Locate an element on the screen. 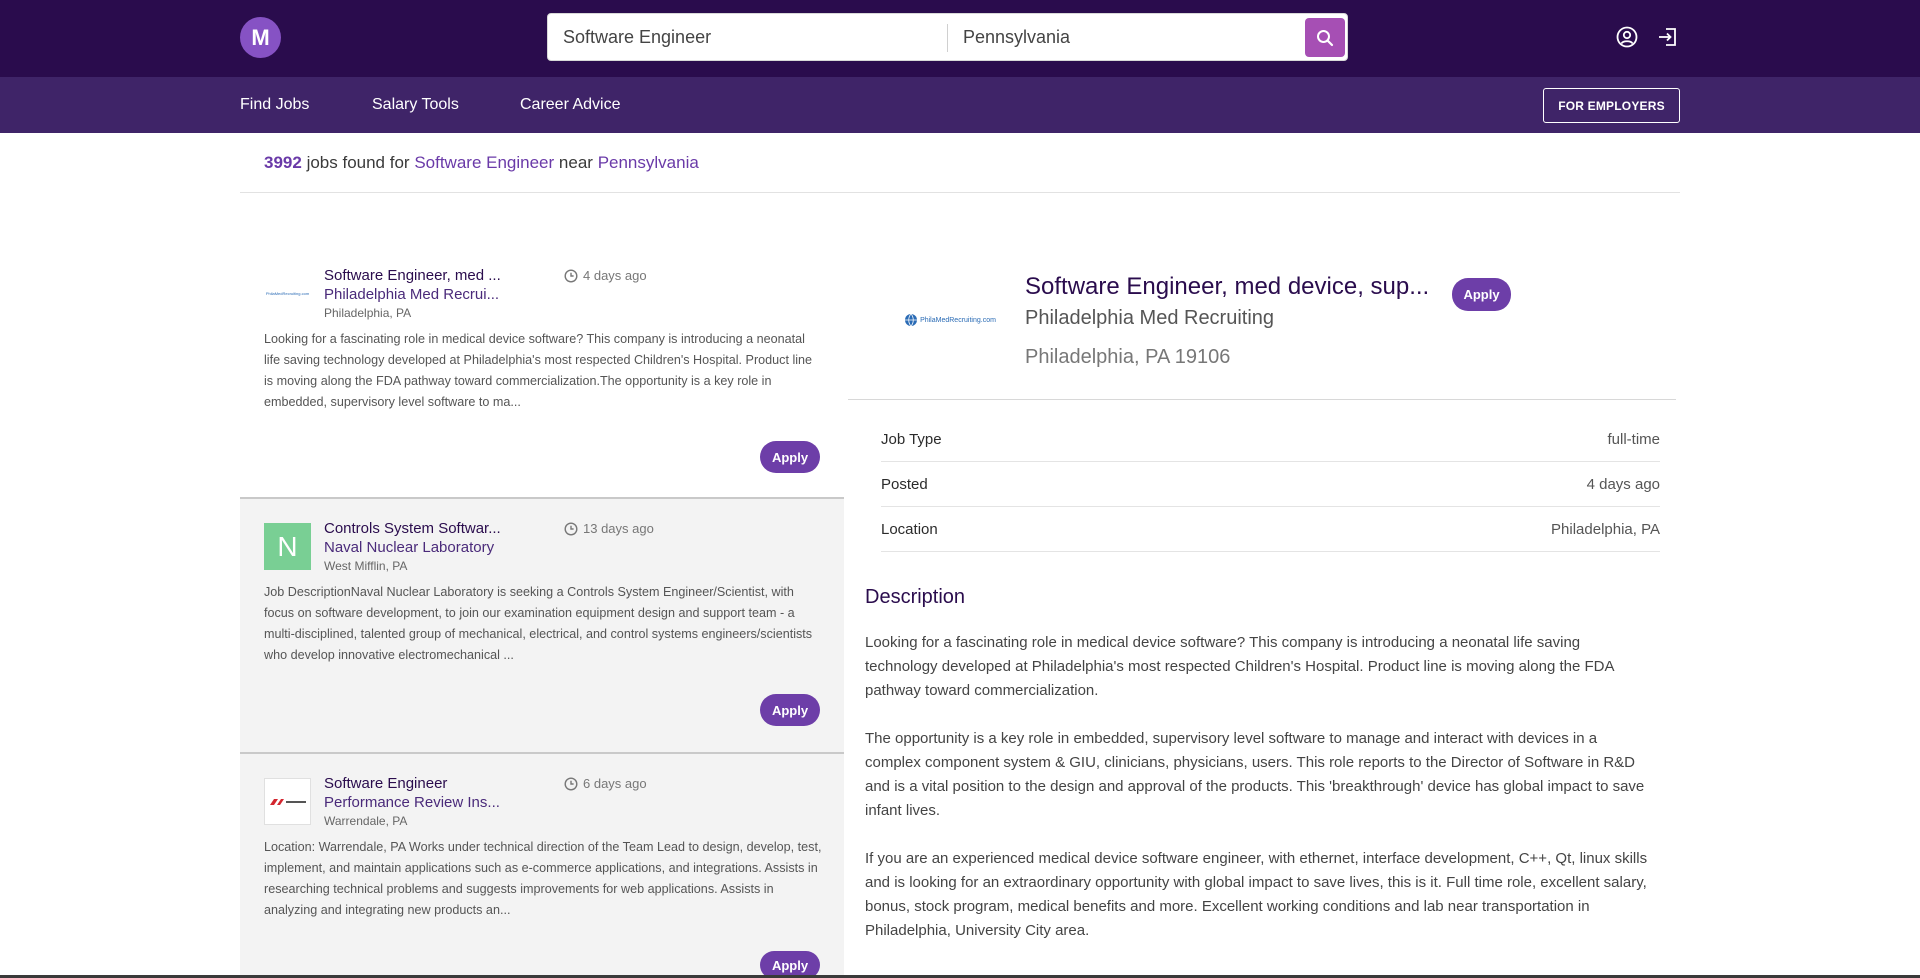 The width and height of the screenshot is (1920, 978). company-logo: PhilaMedRecruiting.com is located at coordinates (287, 293).